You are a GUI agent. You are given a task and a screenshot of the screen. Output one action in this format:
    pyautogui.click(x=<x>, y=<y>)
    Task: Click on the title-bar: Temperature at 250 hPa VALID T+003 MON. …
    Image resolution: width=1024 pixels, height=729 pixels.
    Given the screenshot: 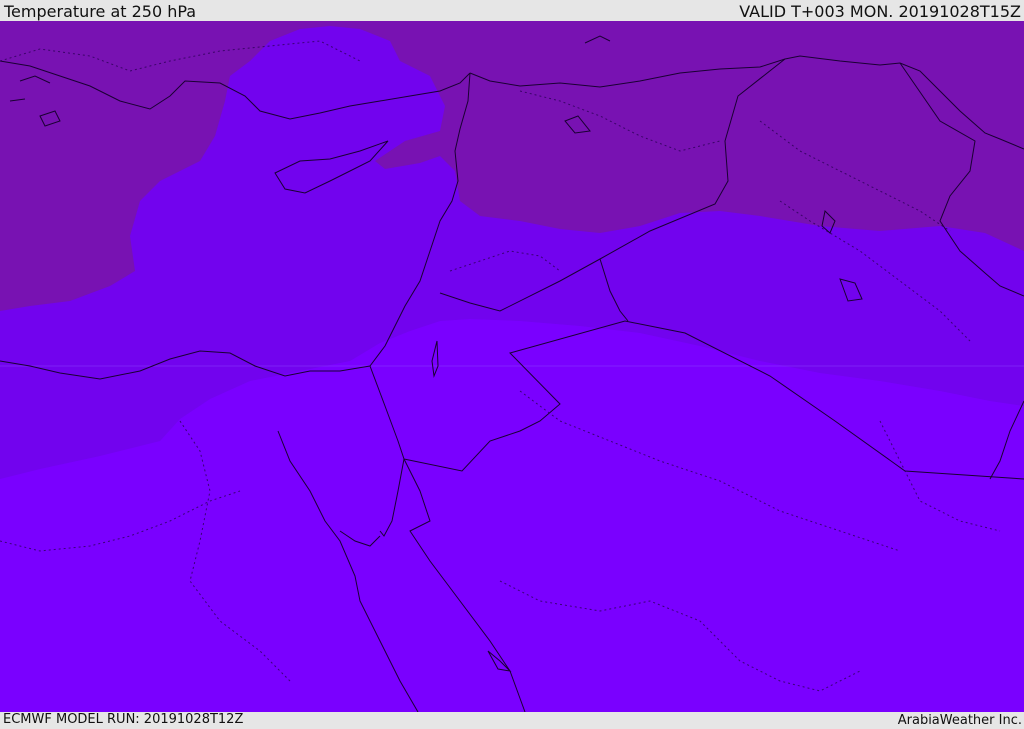 What is the action you would take?
    pyautogui.click(x=512, y=10)
    